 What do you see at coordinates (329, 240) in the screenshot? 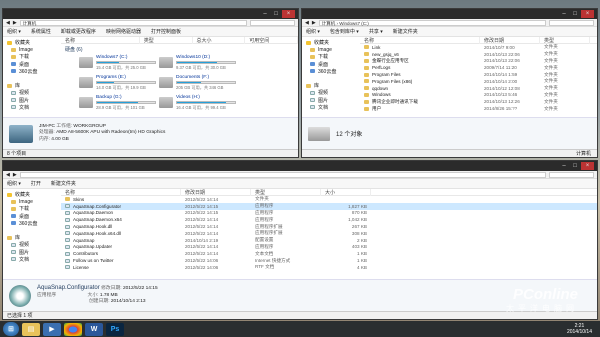
I see `table-row: AquaSnap 2014/10/14 2:19 配置设置 2 KB` at bounding box center [329, 240].